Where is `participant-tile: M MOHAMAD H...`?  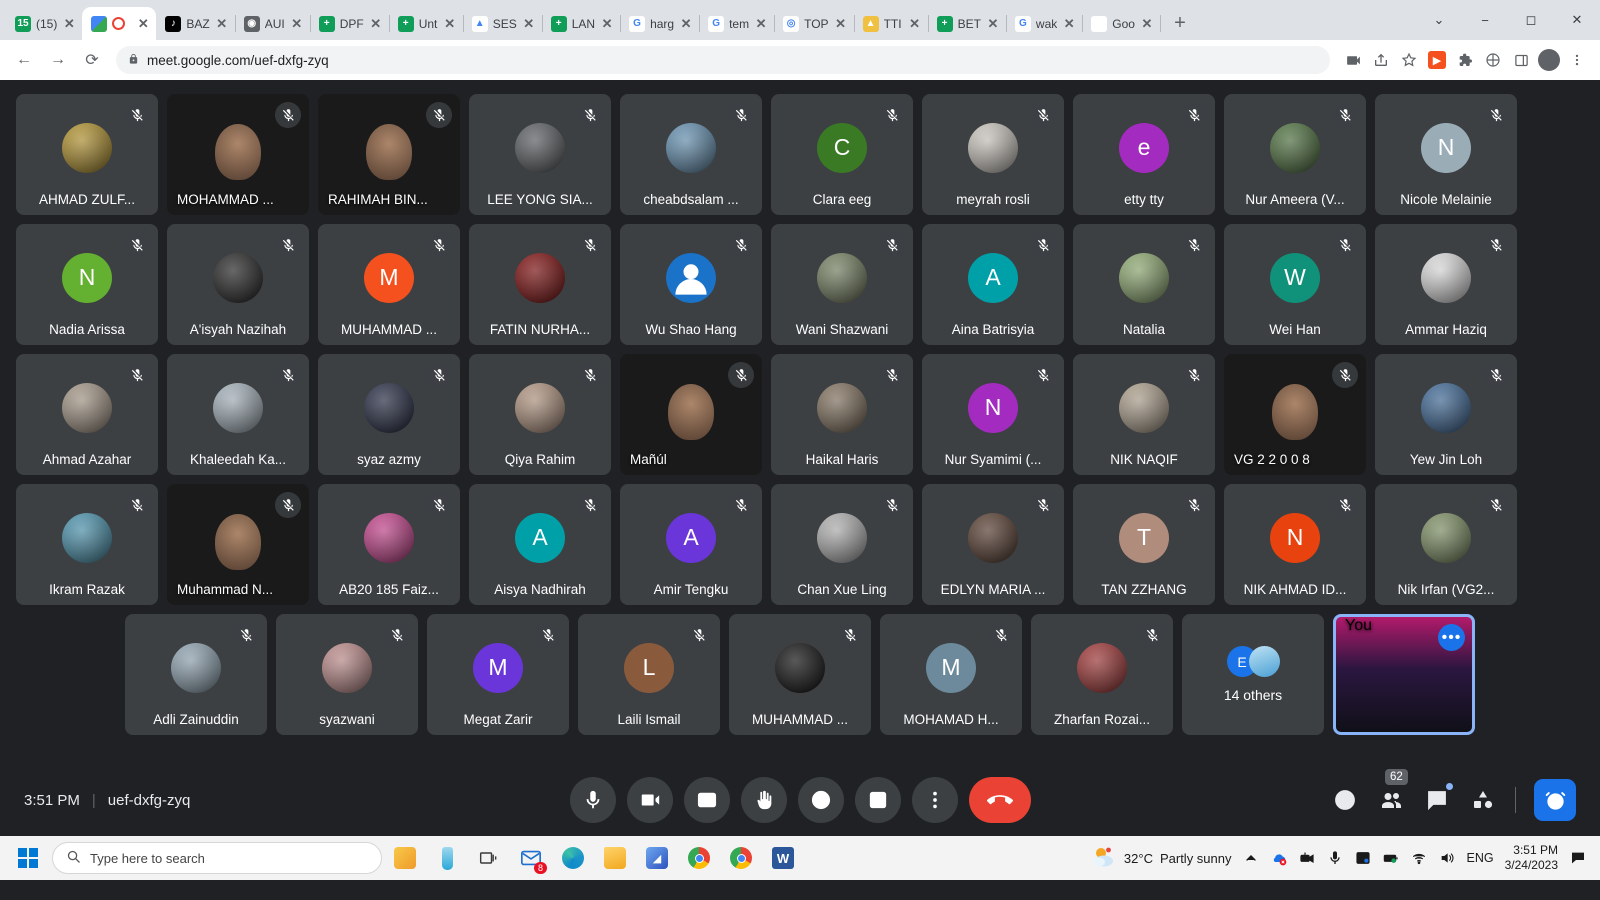 participant-tile: M MOHAMAD H... is located at coordinates (951, 674).